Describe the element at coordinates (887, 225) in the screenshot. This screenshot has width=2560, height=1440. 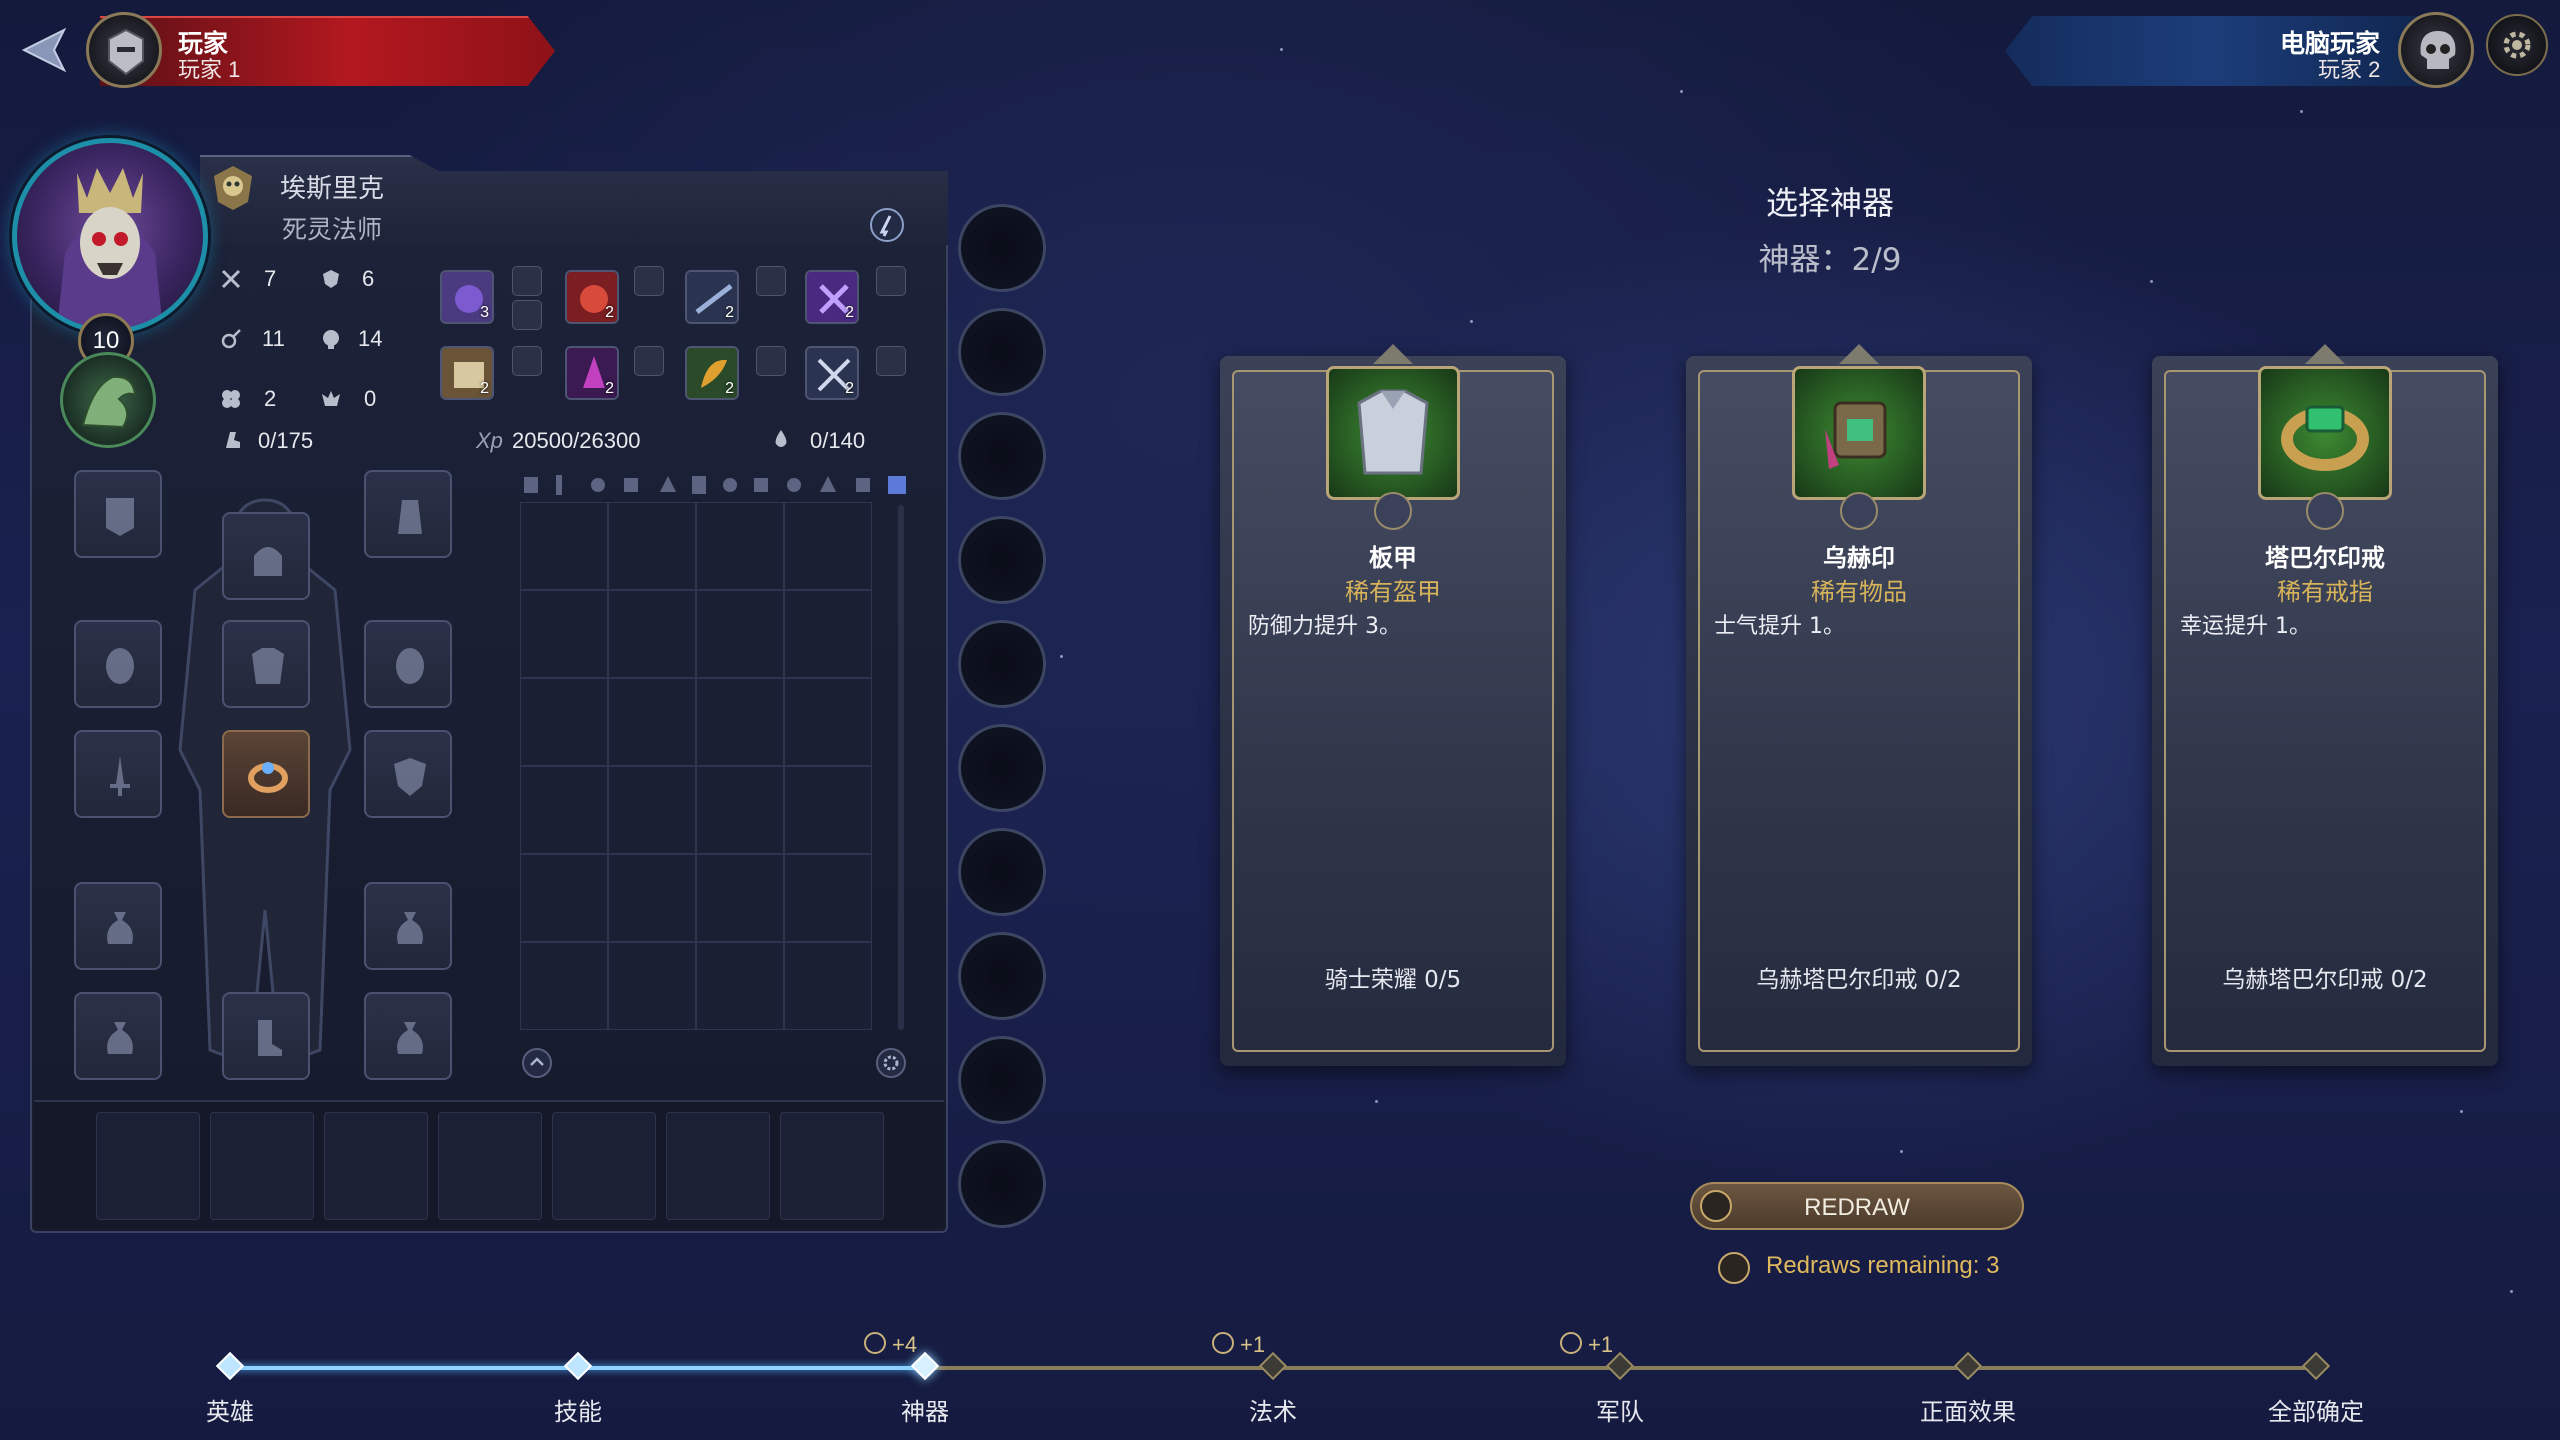
I see `hero-info-button` at that location.